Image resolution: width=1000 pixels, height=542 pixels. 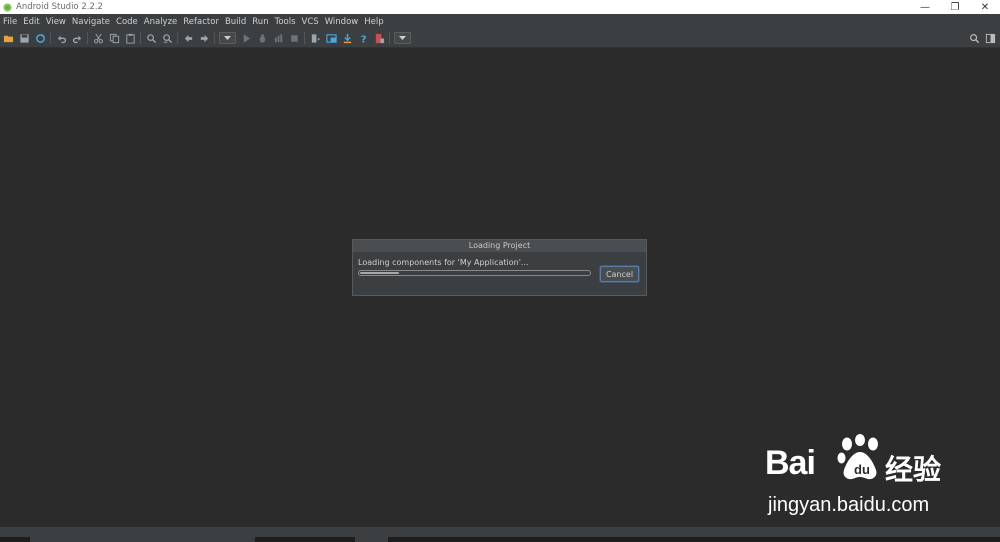 I want to click on menu-view: View, so click(x=56, y=22).